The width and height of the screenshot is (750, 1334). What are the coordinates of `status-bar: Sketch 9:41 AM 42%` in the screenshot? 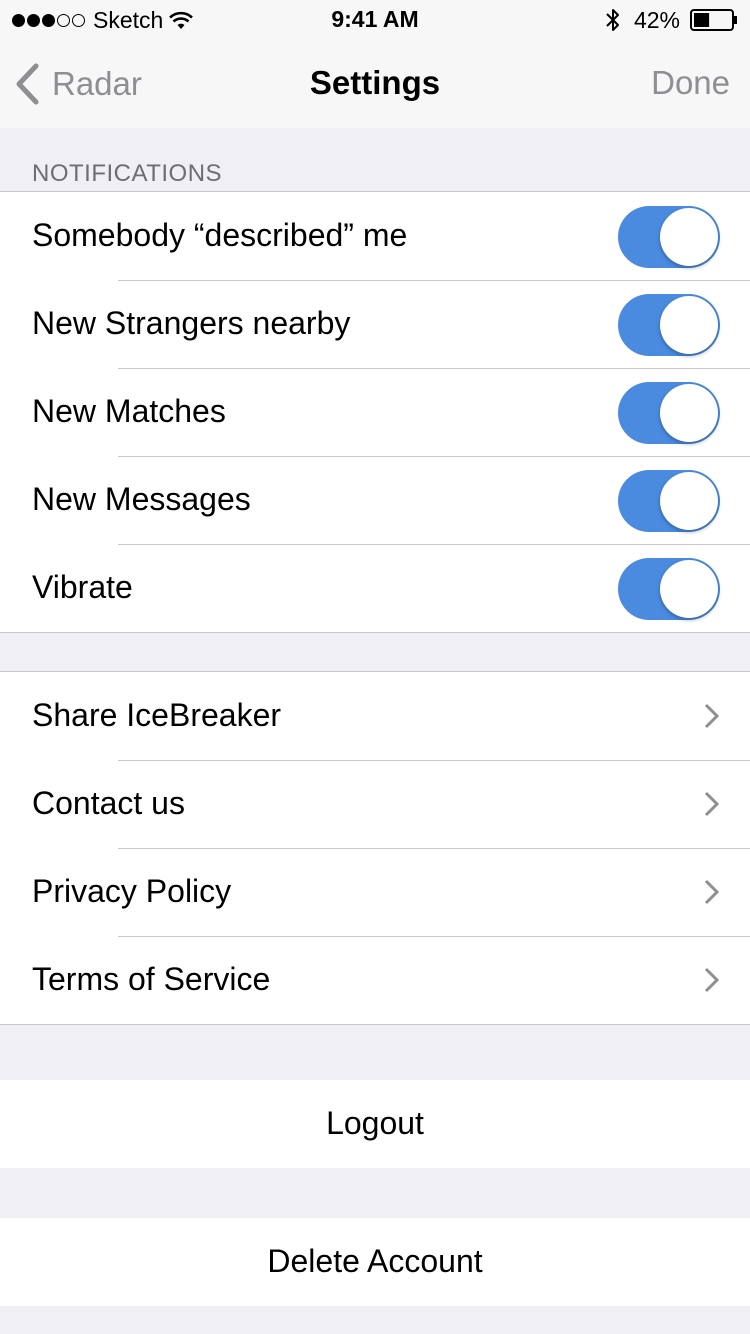 It's located at (375, 20).